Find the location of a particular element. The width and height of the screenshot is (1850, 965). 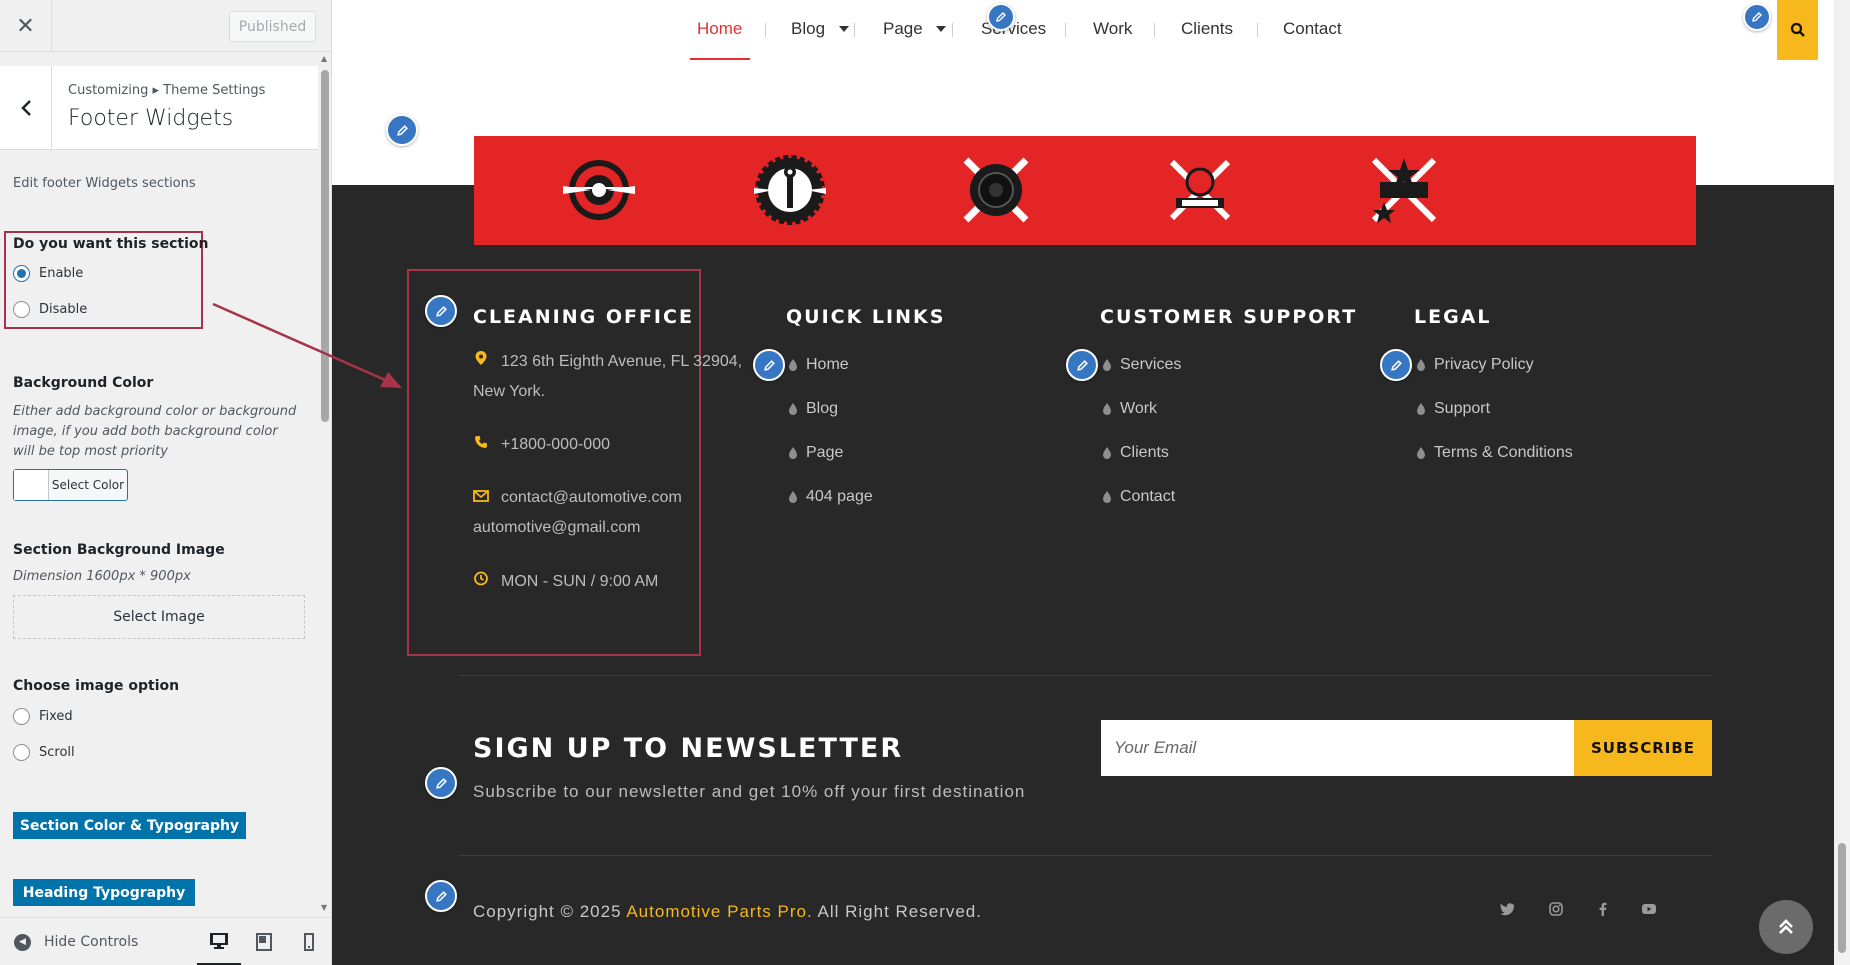

subscribe-button: SUBSCRIBE is located at coordinates (1643, 748).